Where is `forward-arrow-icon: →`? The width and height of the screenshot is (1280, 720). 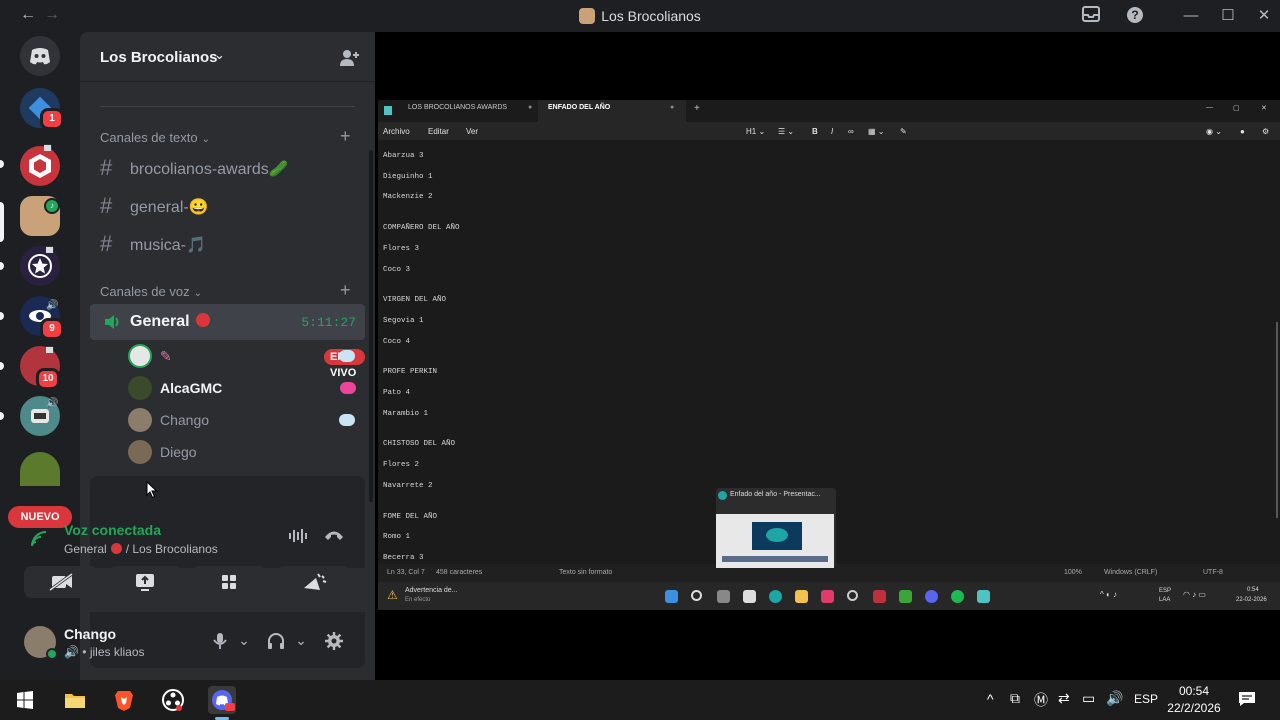 forward-arrow-icon: → is located at coordinates (52, 15).